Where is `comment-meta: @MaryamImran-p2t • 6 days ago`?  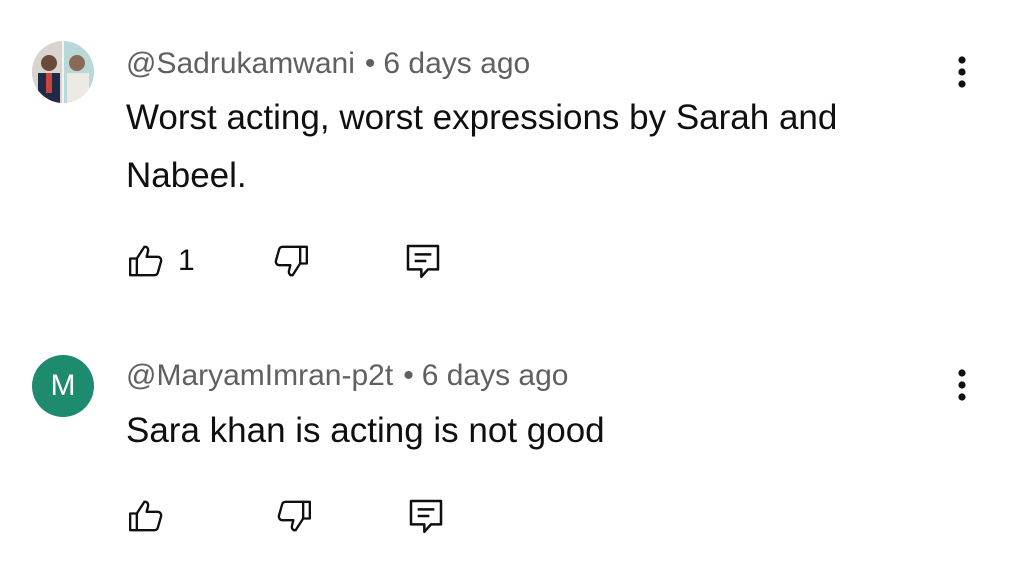
comment-meta: @MaryamImran-p2t • 6 days ago is located at coordinates (347, 376).